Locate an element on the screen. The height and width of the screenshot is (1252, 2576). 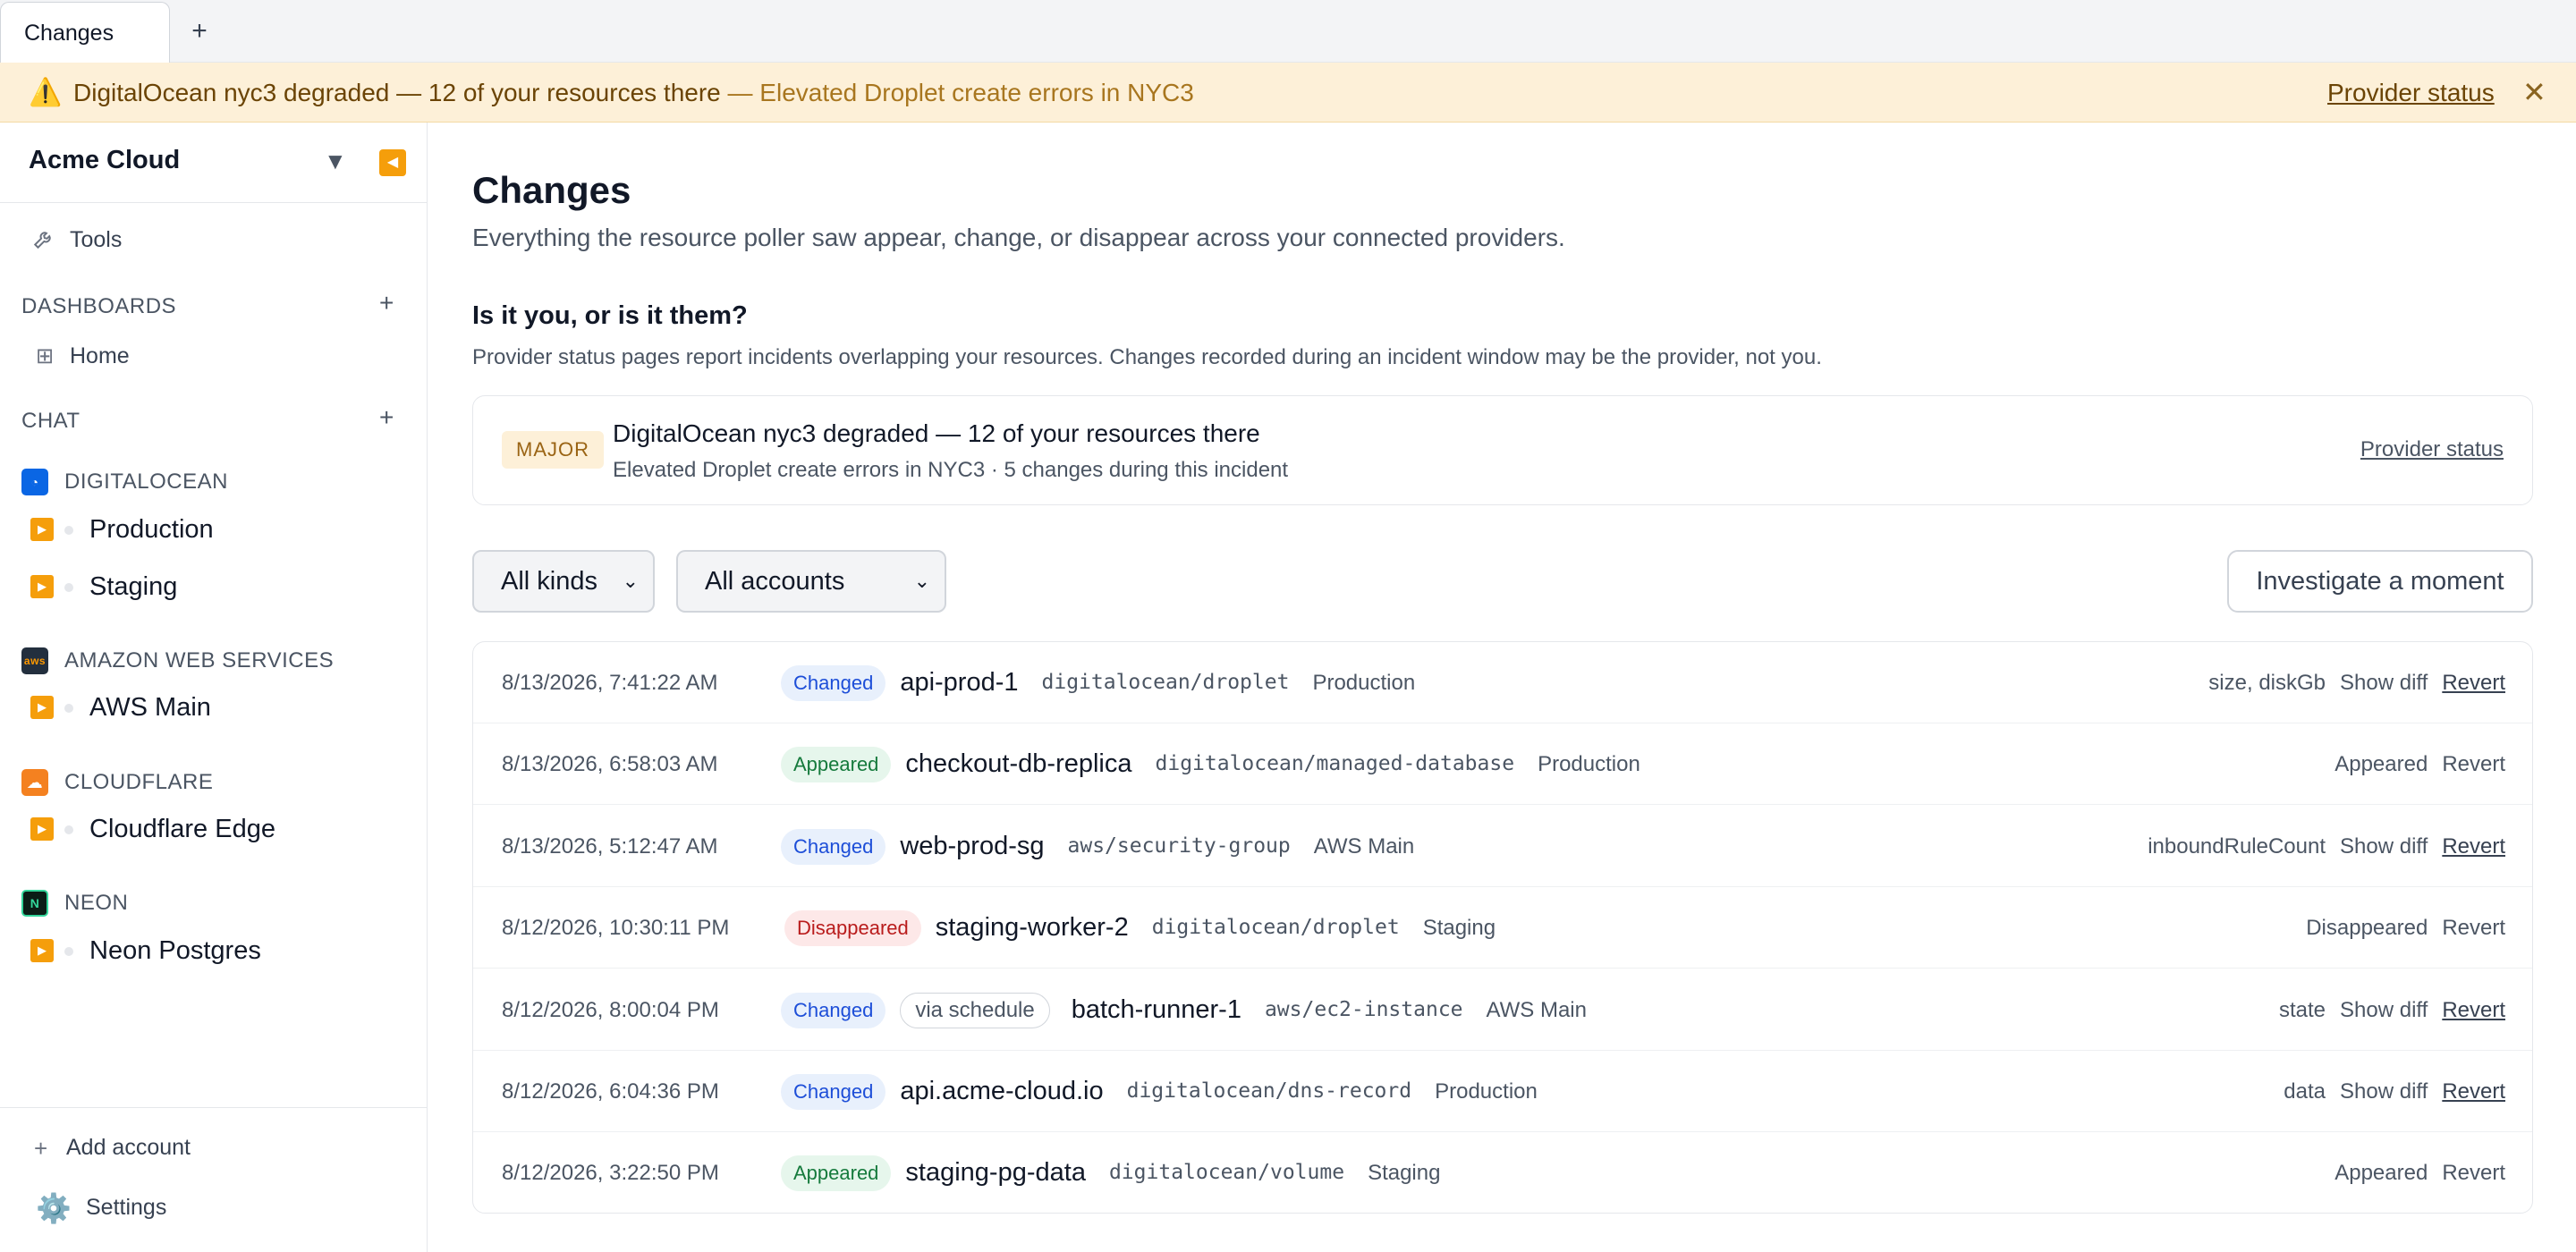
row-actions: Appeared Revert is located at coordinates (2412, 1172).